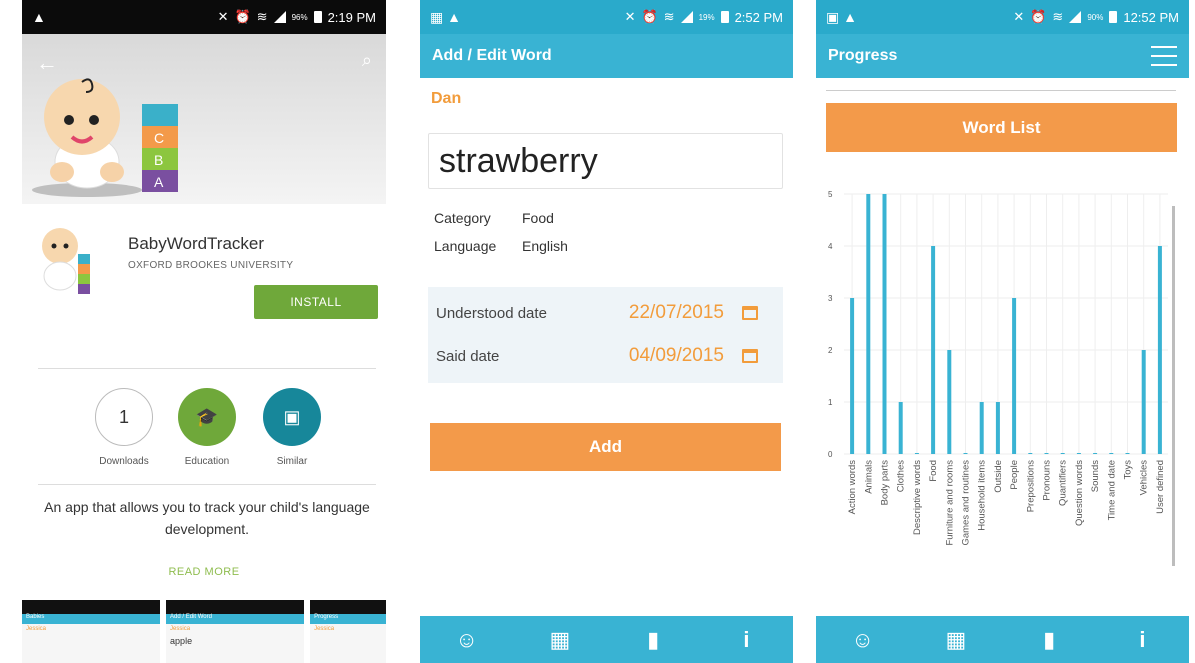  What do you see at coordinates (210, 265) in the screenshot?
I see `app-developer: OXFORD BROOKES UNIVERSITY` at bounding box center [210, 265].